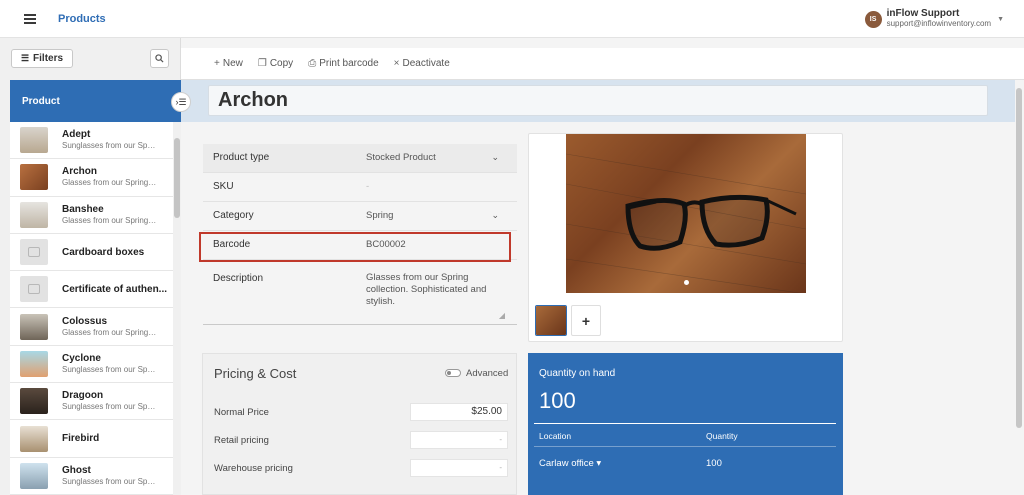 This screenshot has height=495, width=1024. I want to click on item-name: Archon, so click(79, 172).